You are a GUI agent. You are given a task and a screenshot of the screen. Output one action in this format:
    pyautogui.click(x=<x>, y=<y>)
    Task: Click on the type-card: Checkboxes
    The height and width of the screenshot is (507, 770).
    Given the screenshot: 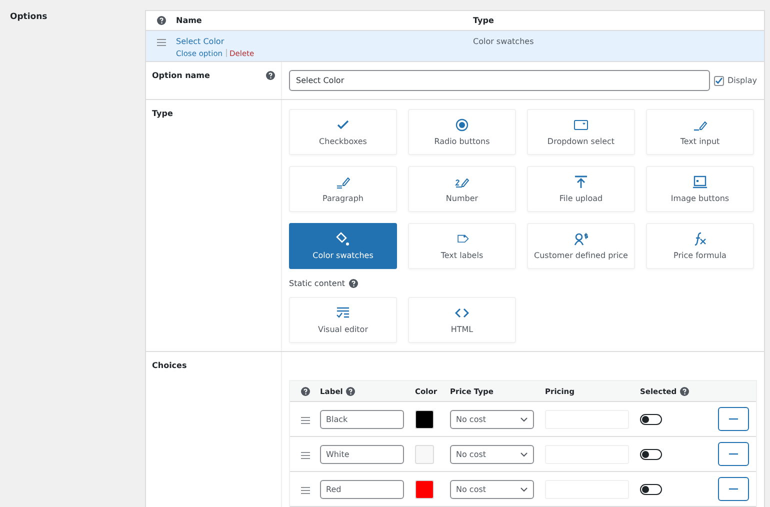 What is the action you would take?
    pyautogui.click(x=343, y=132)
    